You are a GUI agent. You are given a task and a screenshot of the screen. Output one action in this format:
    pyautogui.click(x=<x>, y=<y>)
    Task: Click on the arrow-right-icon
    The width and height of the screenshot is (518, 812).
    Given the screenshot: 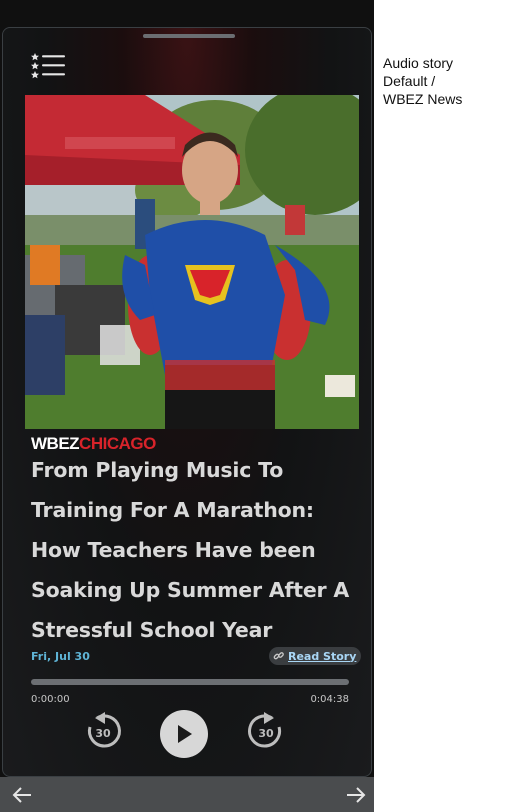 What is the action you would take?
    pyautogui.click(x=356, y=795)
    